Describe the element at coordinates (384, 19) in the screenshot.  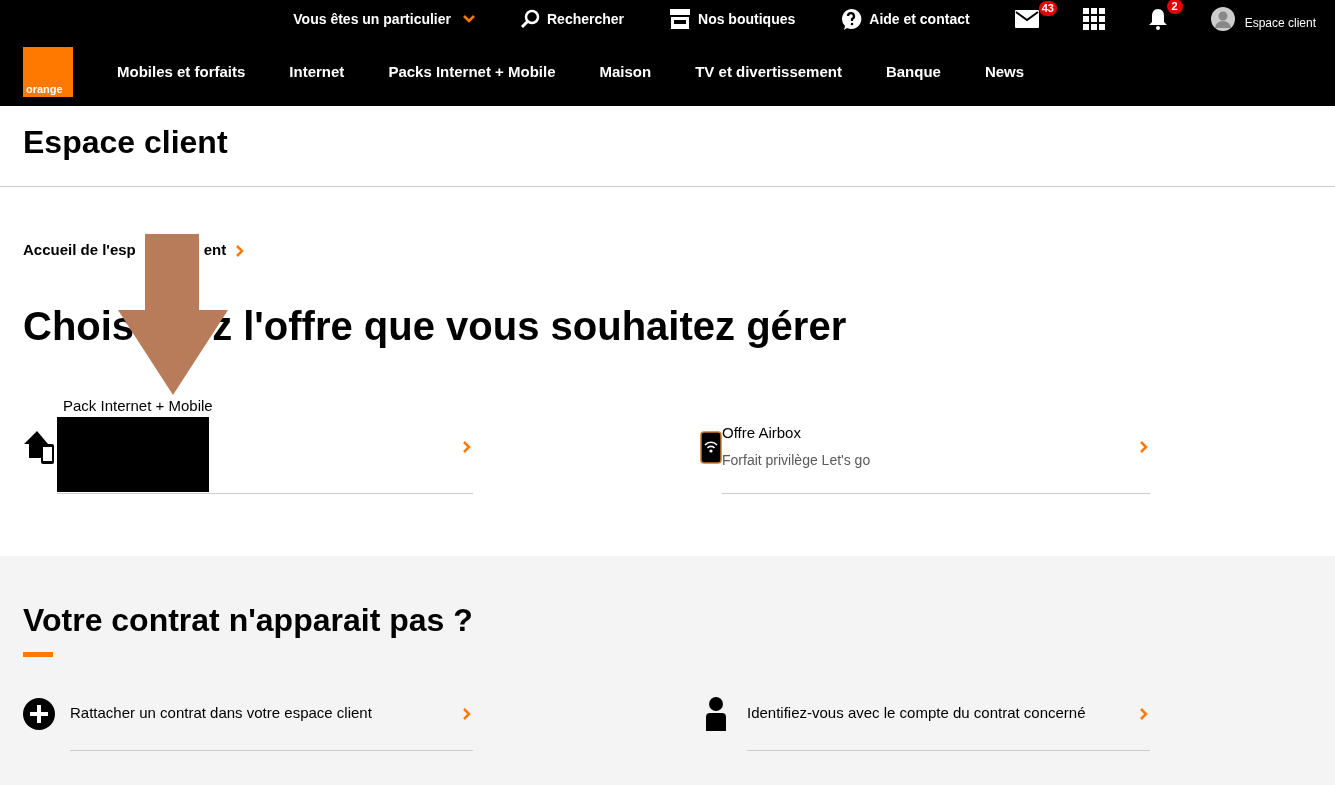
I see `segment-selector: Vous êtes un particulier` at that location.